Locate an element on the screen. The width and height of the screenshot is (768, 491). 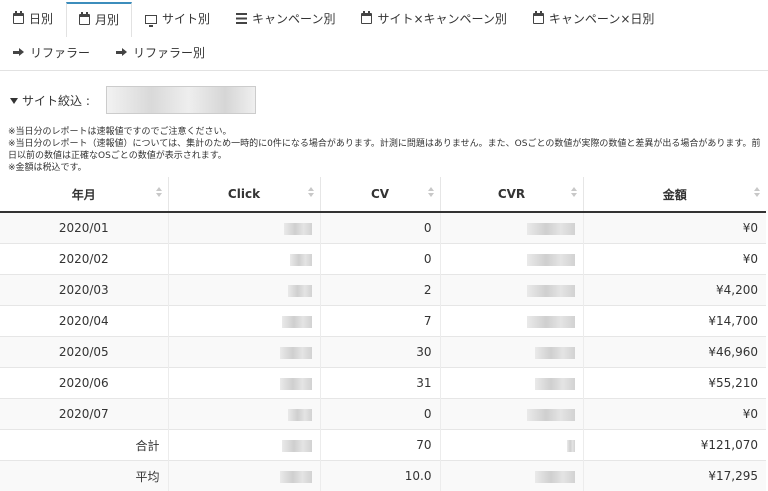
tab-label: サイト×キャンペーン別 is located at coordinates (441, 19).